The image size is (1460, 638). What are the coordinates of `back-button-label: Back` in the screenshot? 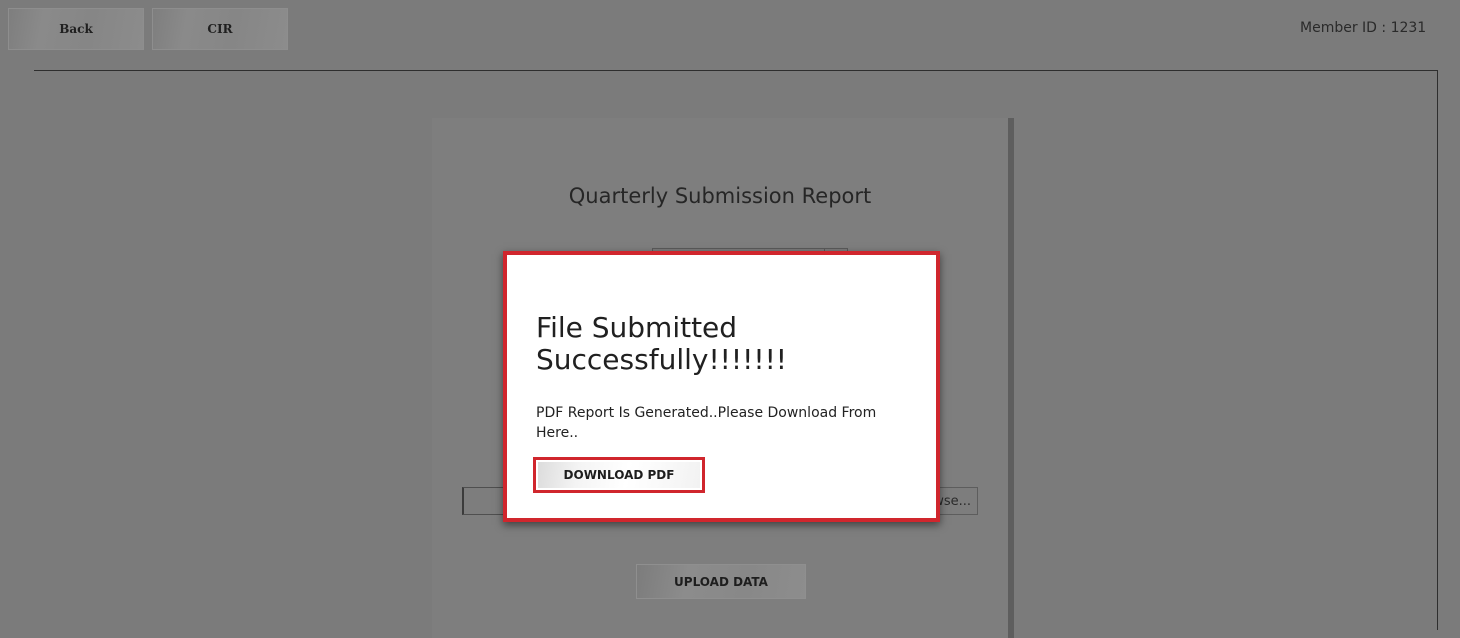 It's located at (76, 29).